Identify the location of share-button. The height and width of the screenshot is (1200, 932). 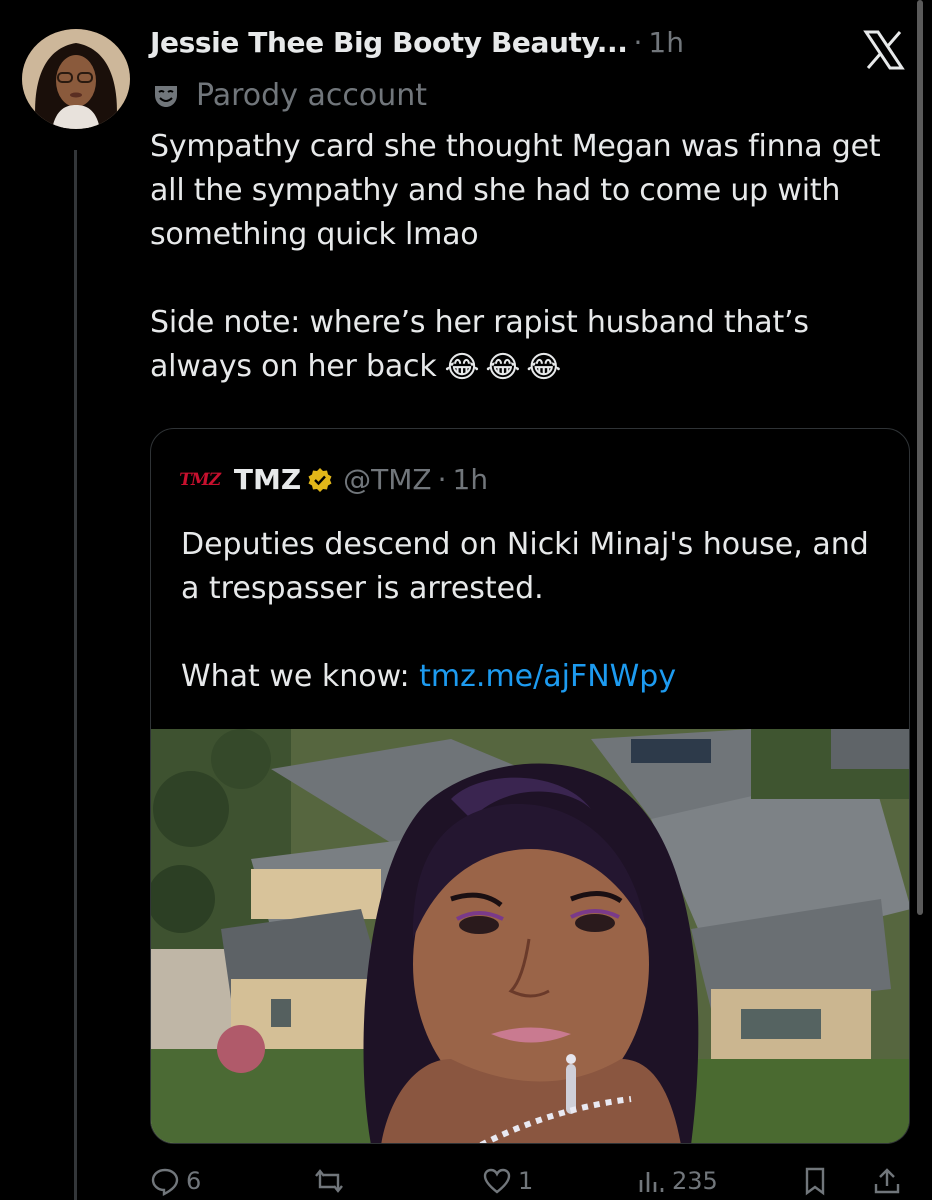
(890, 1181).